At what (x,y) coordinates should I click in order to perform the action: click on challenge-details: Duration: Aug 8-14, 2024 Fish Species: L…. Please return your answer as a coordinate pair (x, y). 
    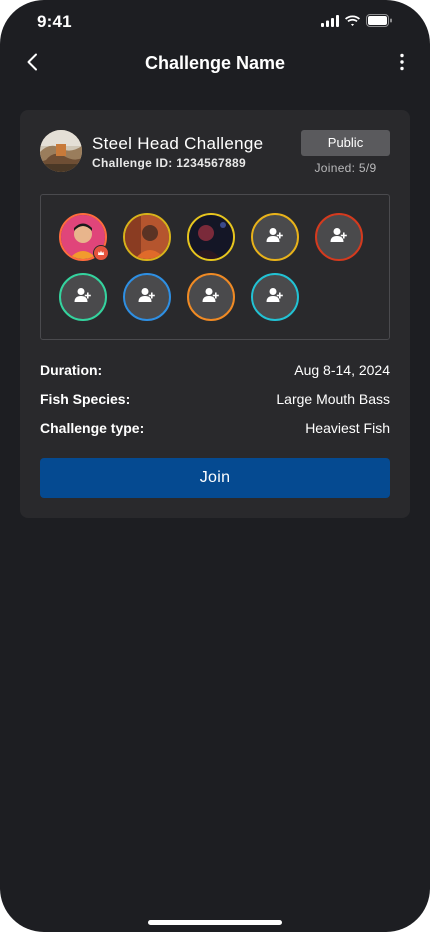
    Looking at the image, I should click on (215, 405).